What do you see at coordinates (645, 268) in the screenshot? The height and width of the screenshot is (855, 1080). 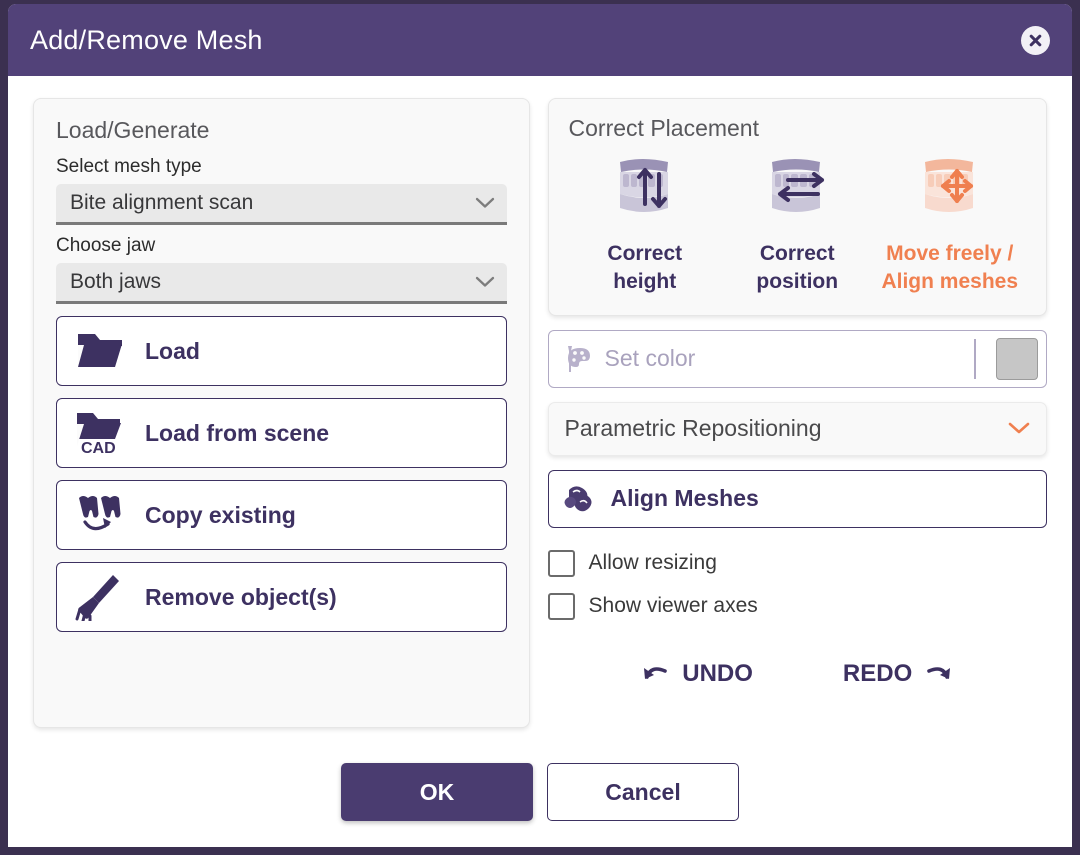 I see `correct-height-label: Correct height` at bounding box center [645, 268].